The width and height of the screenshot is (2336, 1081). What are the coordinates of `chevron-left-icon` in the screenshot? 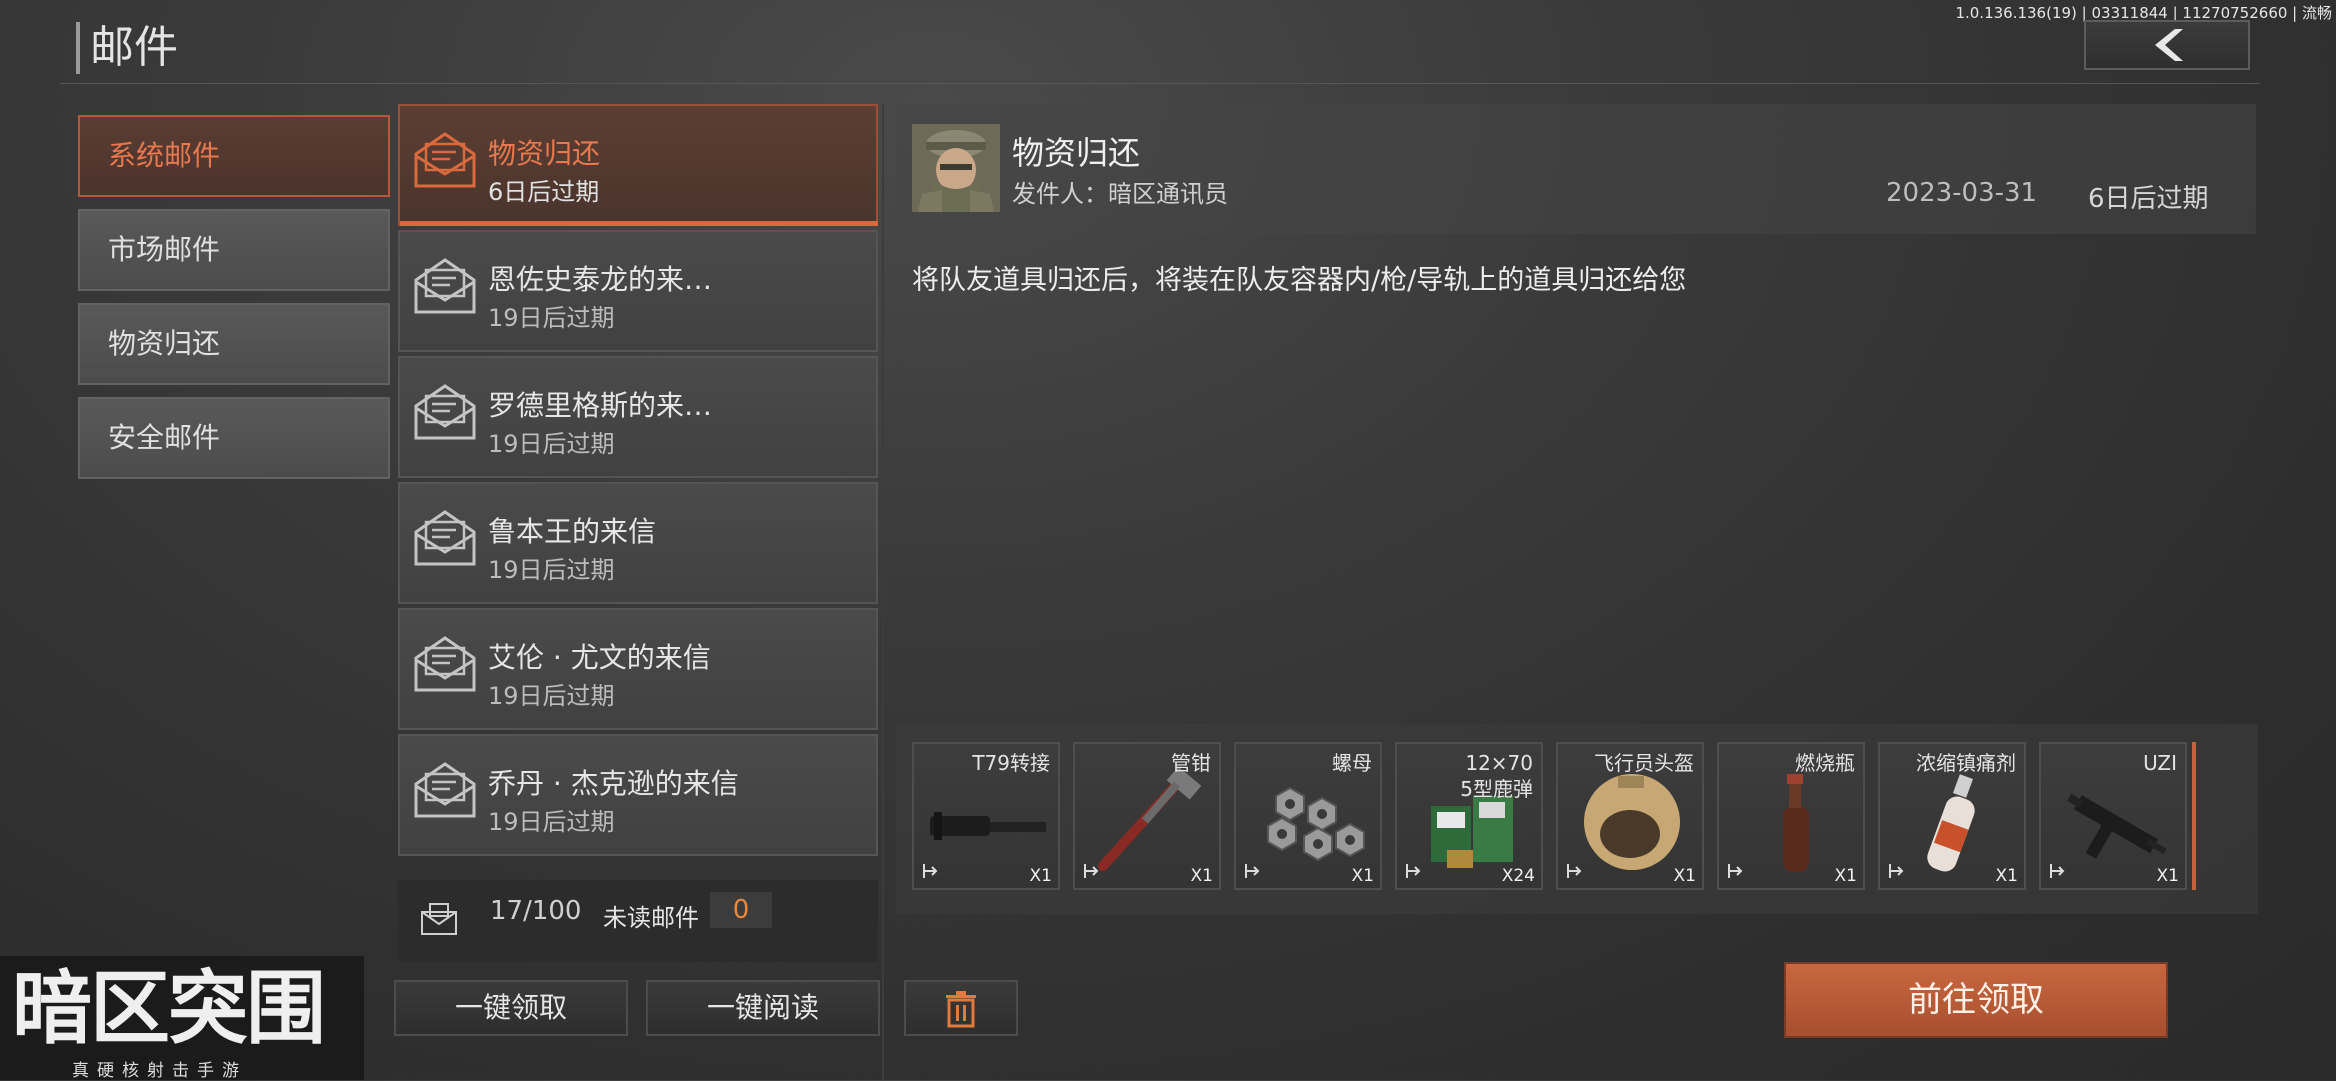 It's located at (2169, 45).